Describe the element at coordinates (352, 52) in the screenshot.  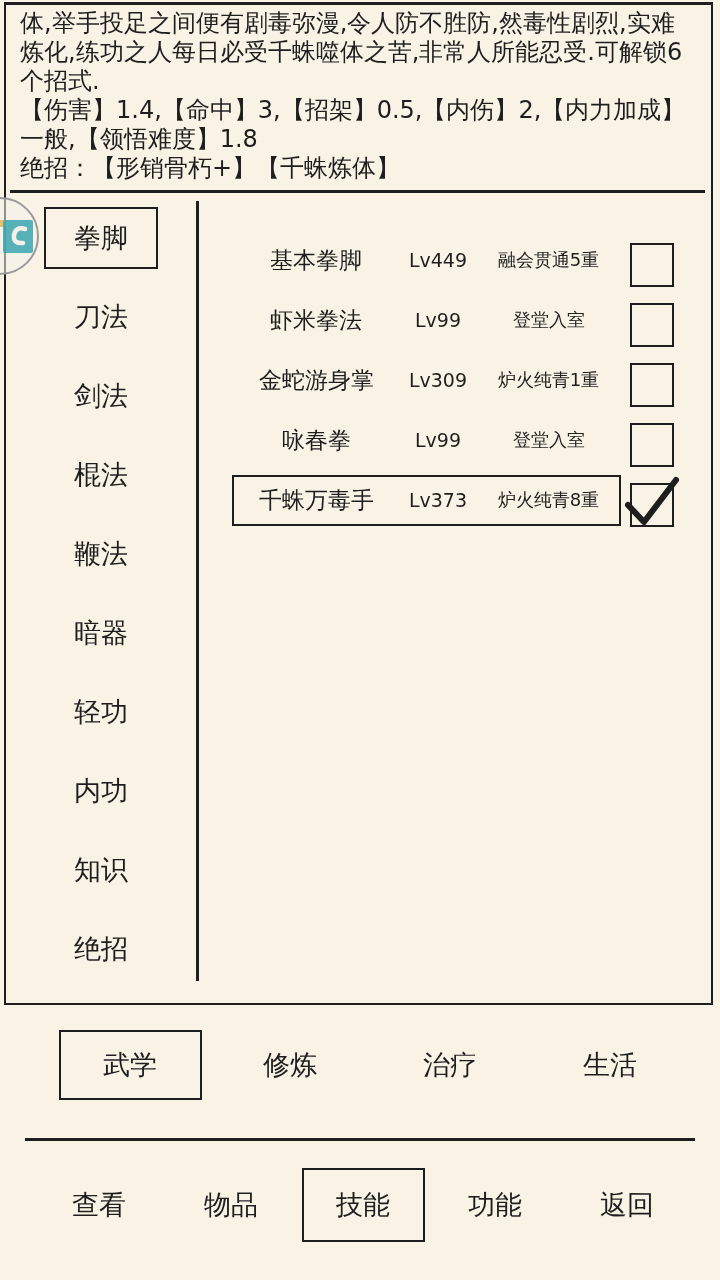
I see `skill-description: 体,举手投足之间便有剧毒弥漫,令人防不胜防,然毒性剧烈,实难炼化,练功之人每日必受千蛛噬体之苦,非常人所能忍受.可解锁6个招式.` at that location.